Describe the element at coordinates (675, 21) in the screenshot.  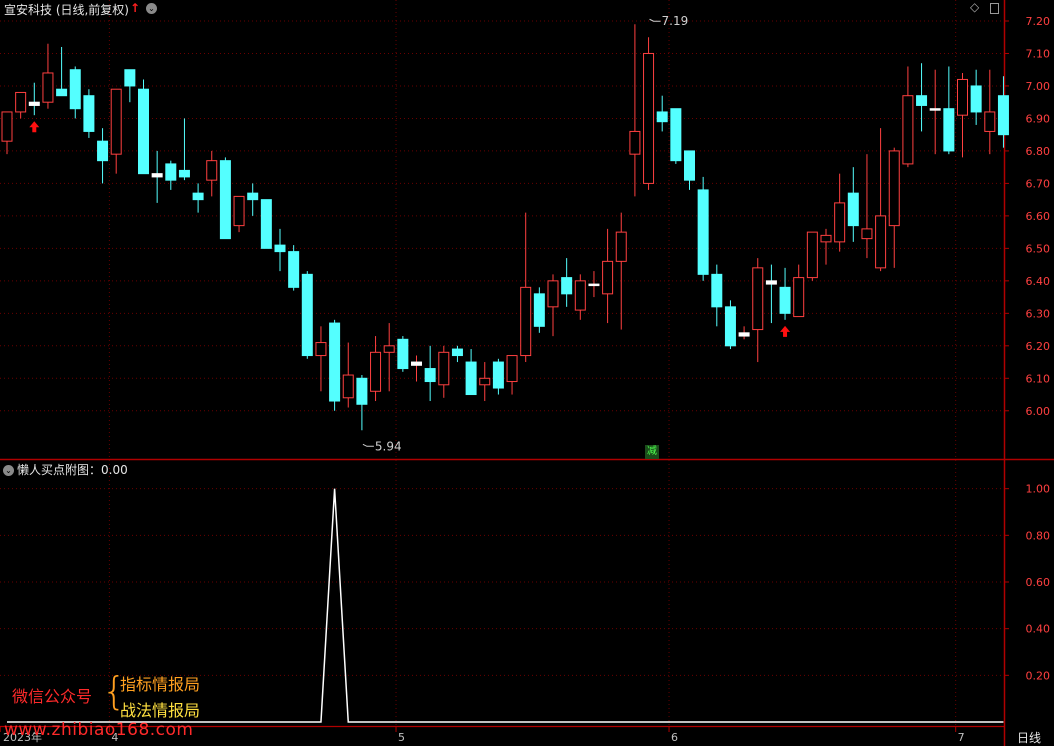
I see `high-price-label: 7.19` at that location.